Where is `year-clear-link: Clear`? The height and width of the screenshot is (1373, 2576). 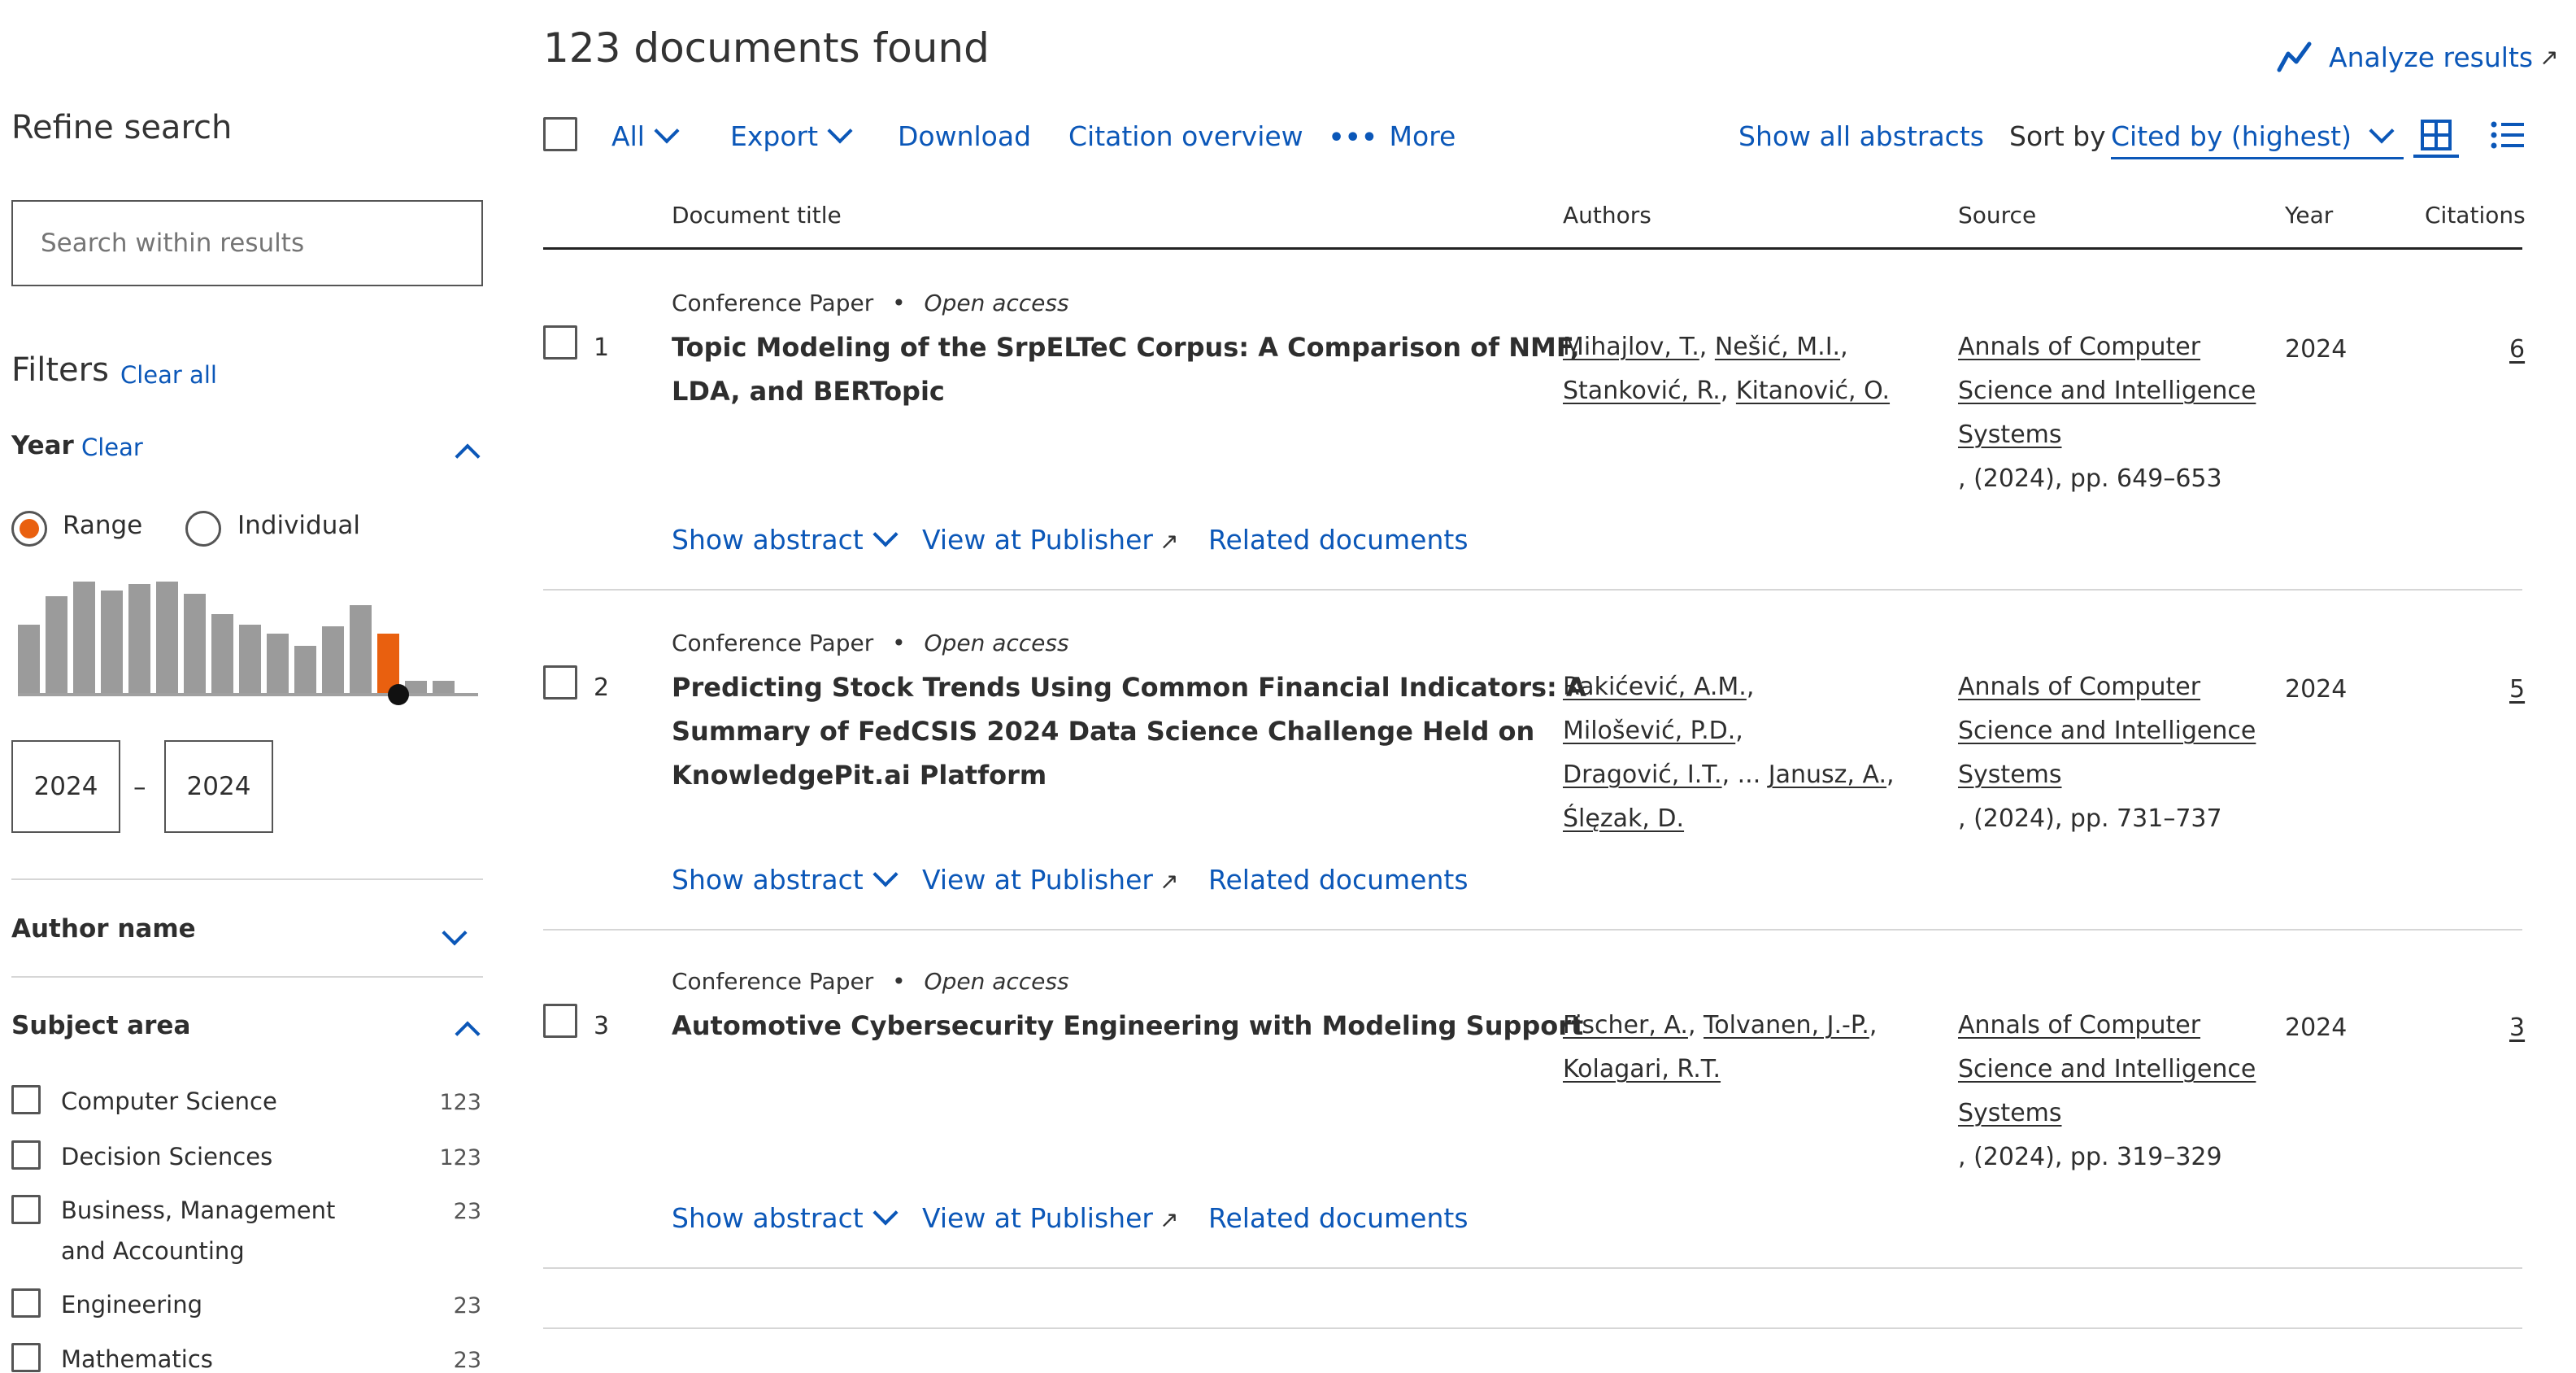
year-clear-link: Clear is located at coordinates (112, 447).